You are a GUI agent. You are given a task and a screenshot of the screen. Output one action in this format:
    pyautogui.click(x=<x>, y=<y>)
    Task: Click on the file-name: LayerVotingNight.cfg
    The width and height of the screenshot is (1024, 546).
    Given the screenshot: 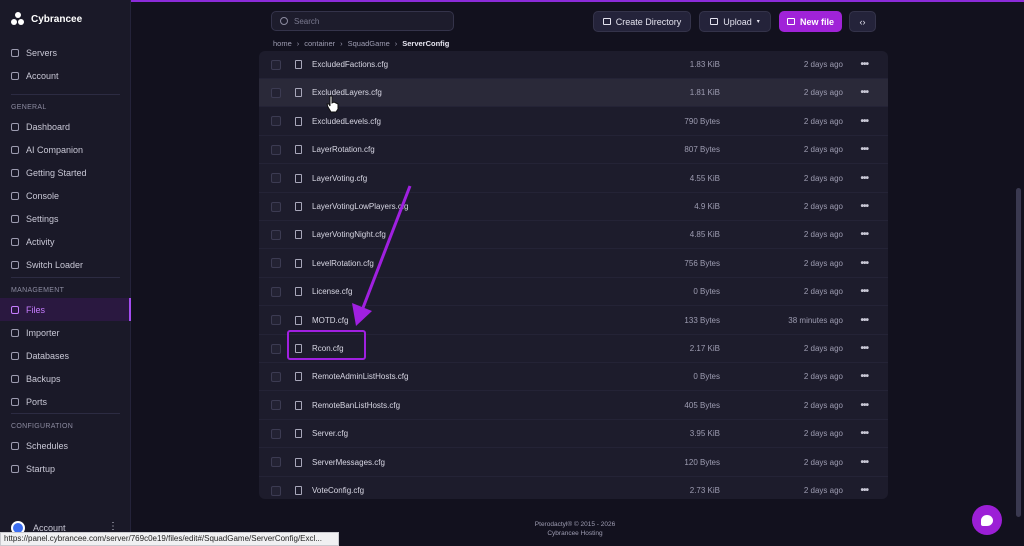 What is the action you would take?
    pyautogui.click(x=349, y=234)
    